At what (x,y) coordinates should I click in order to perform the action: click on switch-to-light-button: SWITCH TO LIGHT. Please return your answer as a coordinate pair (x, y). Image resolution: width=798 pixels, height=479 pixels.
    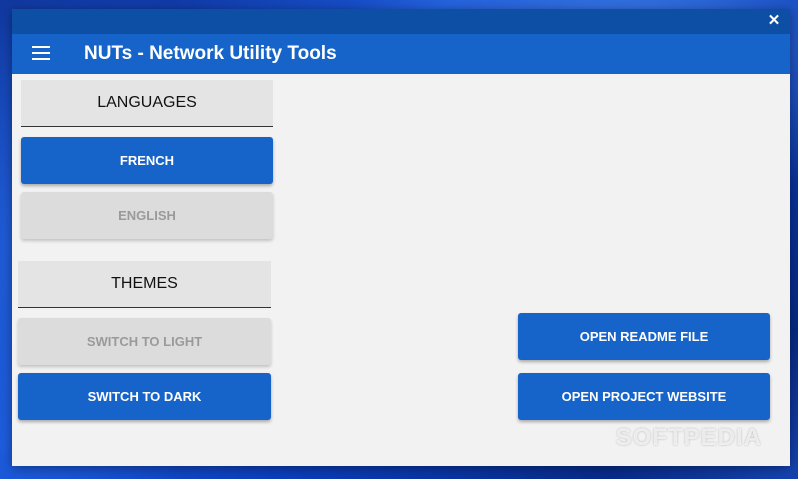
    Looking at the image, I should click on (144, 341).